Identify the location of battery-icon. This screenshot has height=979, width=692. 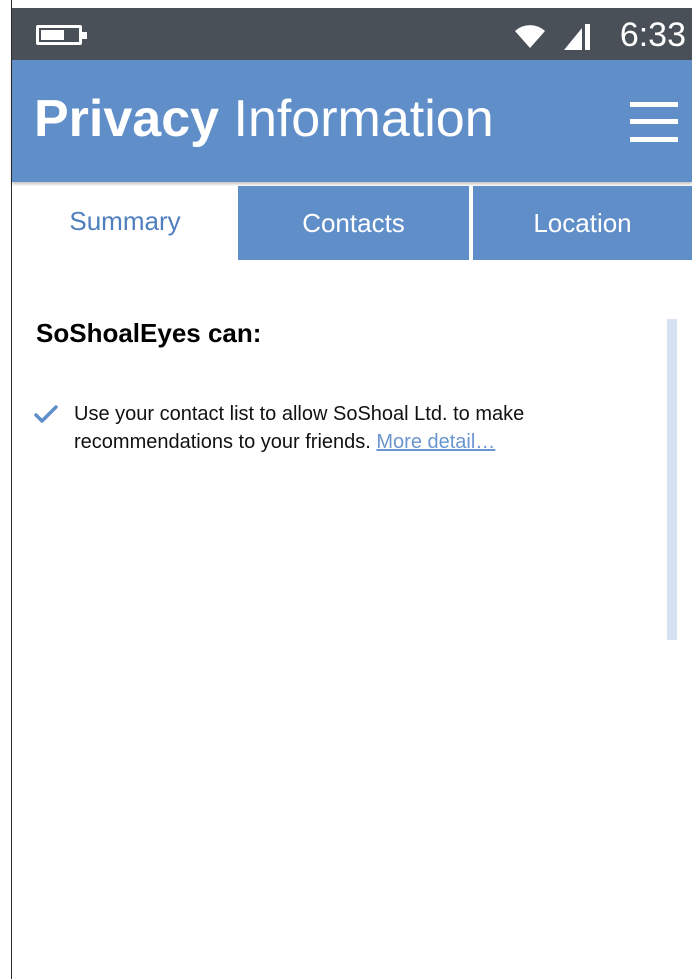
(61, 35).